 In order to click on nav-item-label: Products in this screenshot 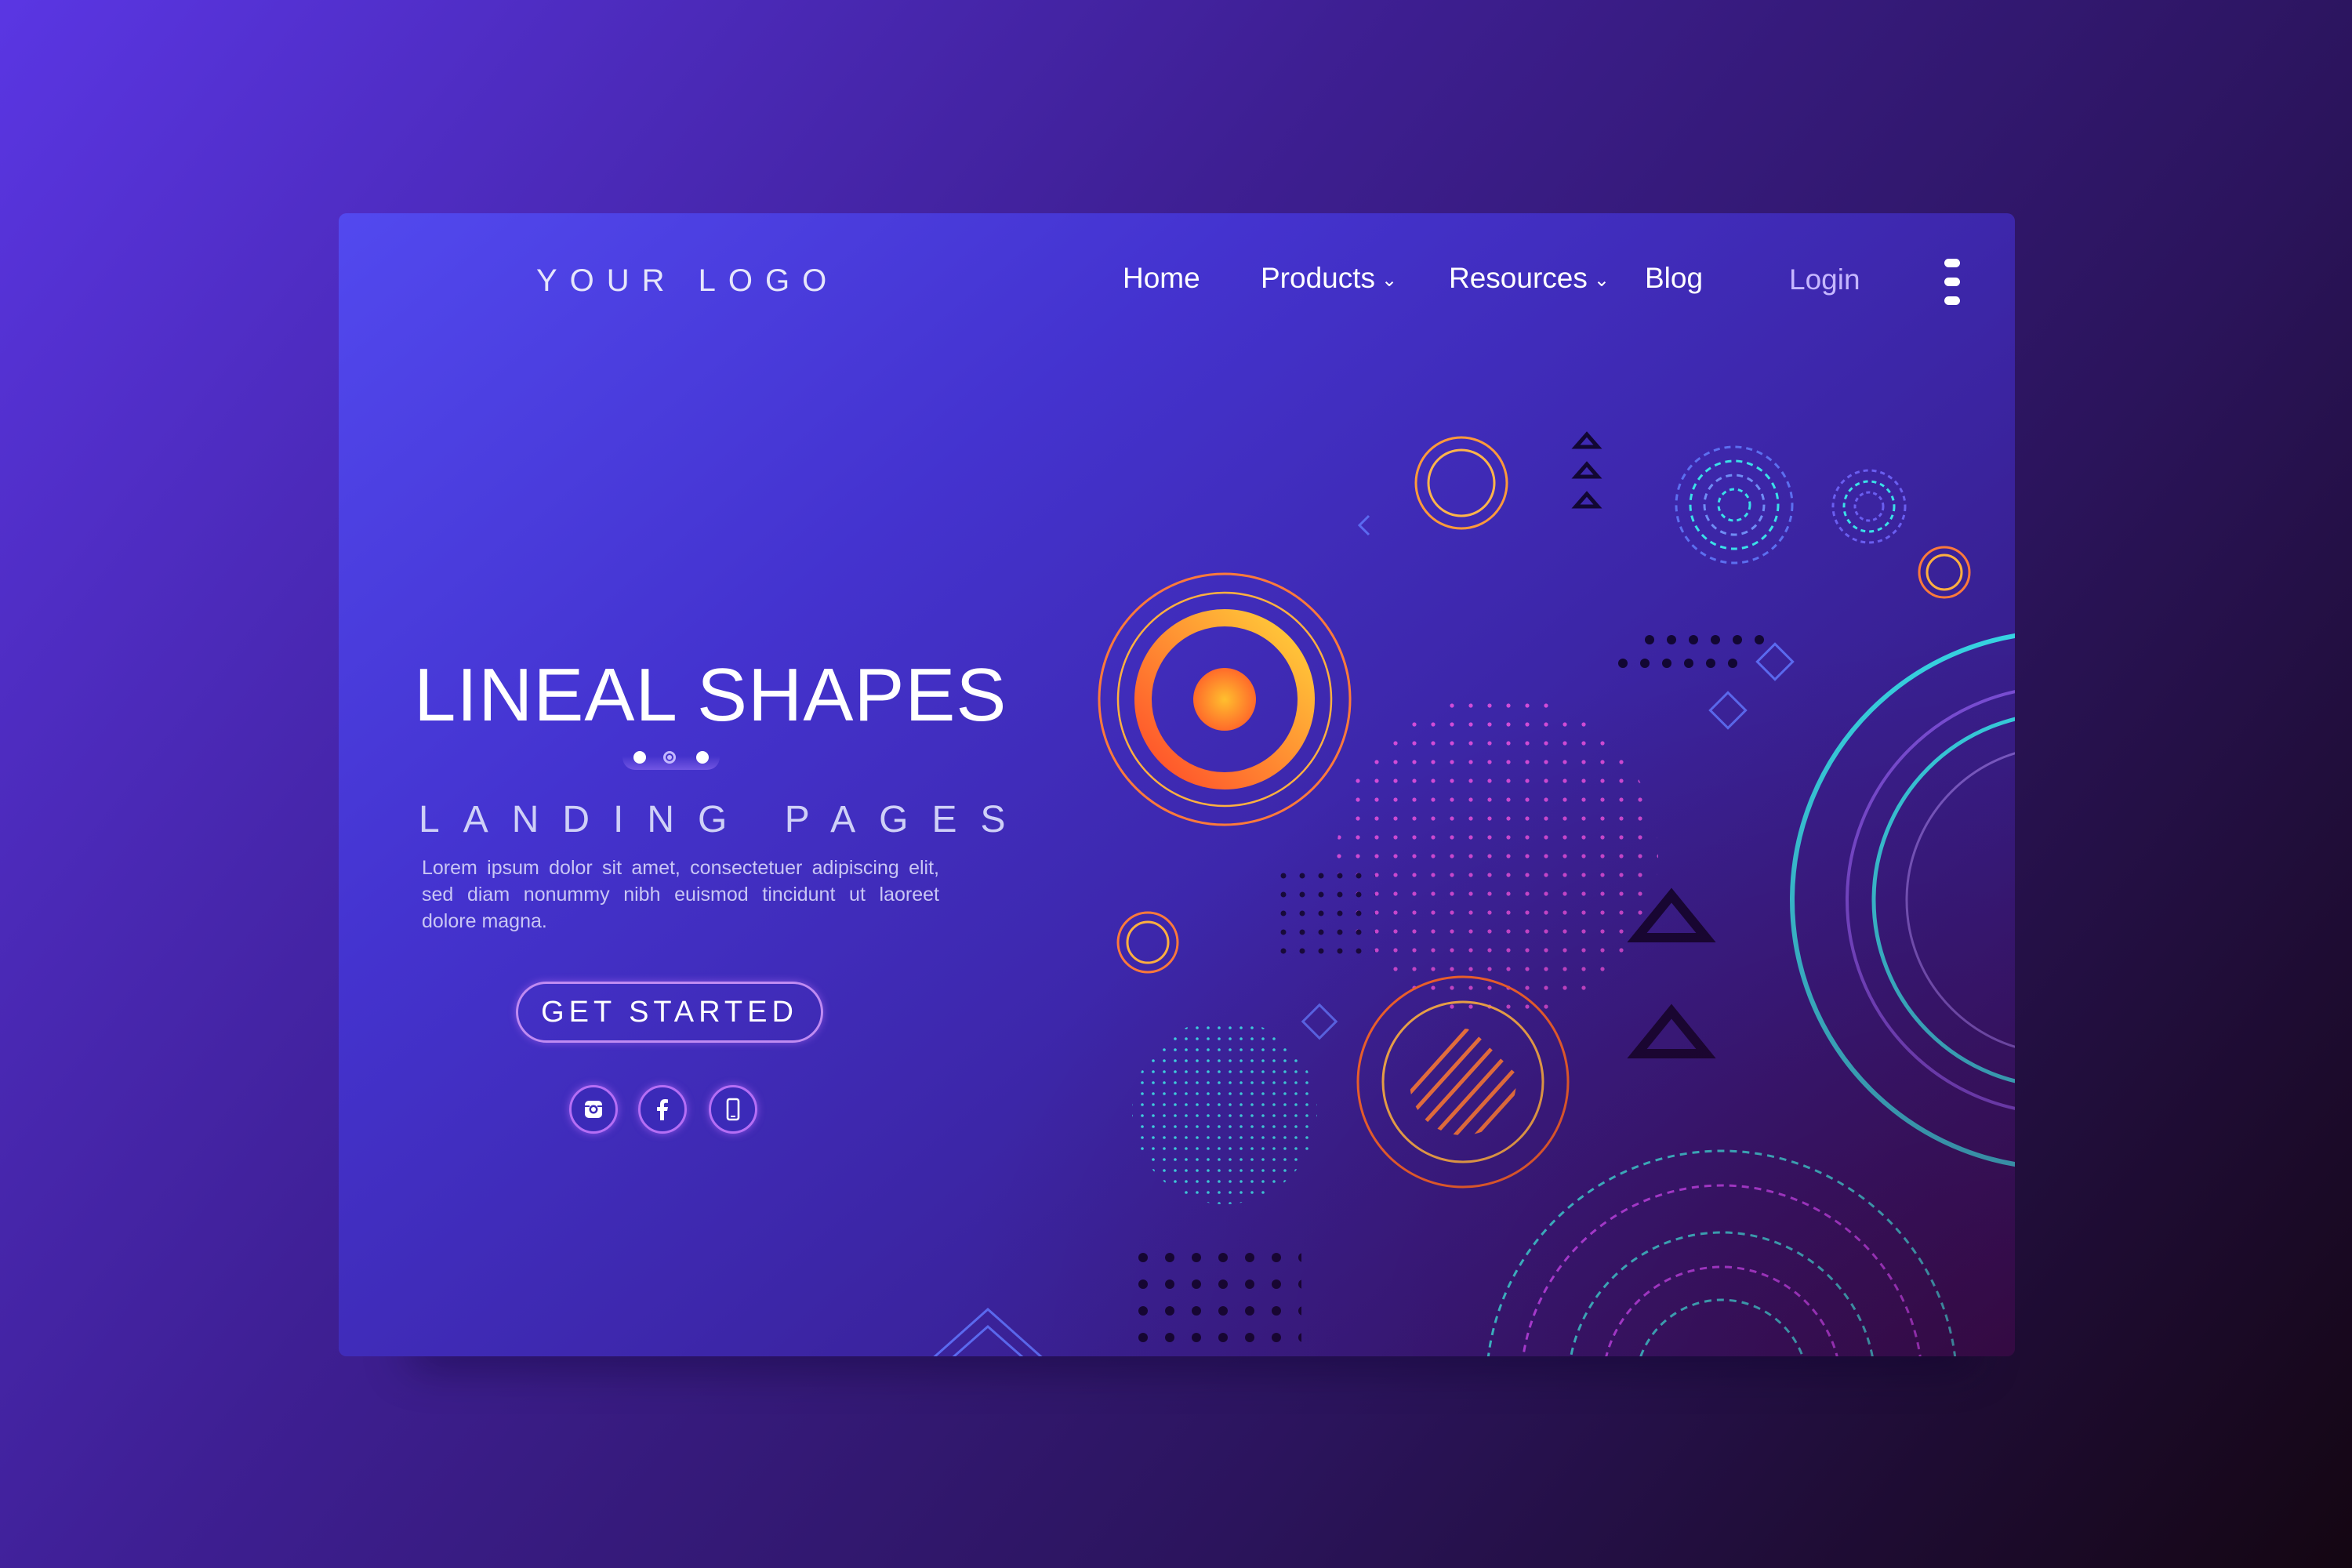, I will do `click(1318, 278)`.